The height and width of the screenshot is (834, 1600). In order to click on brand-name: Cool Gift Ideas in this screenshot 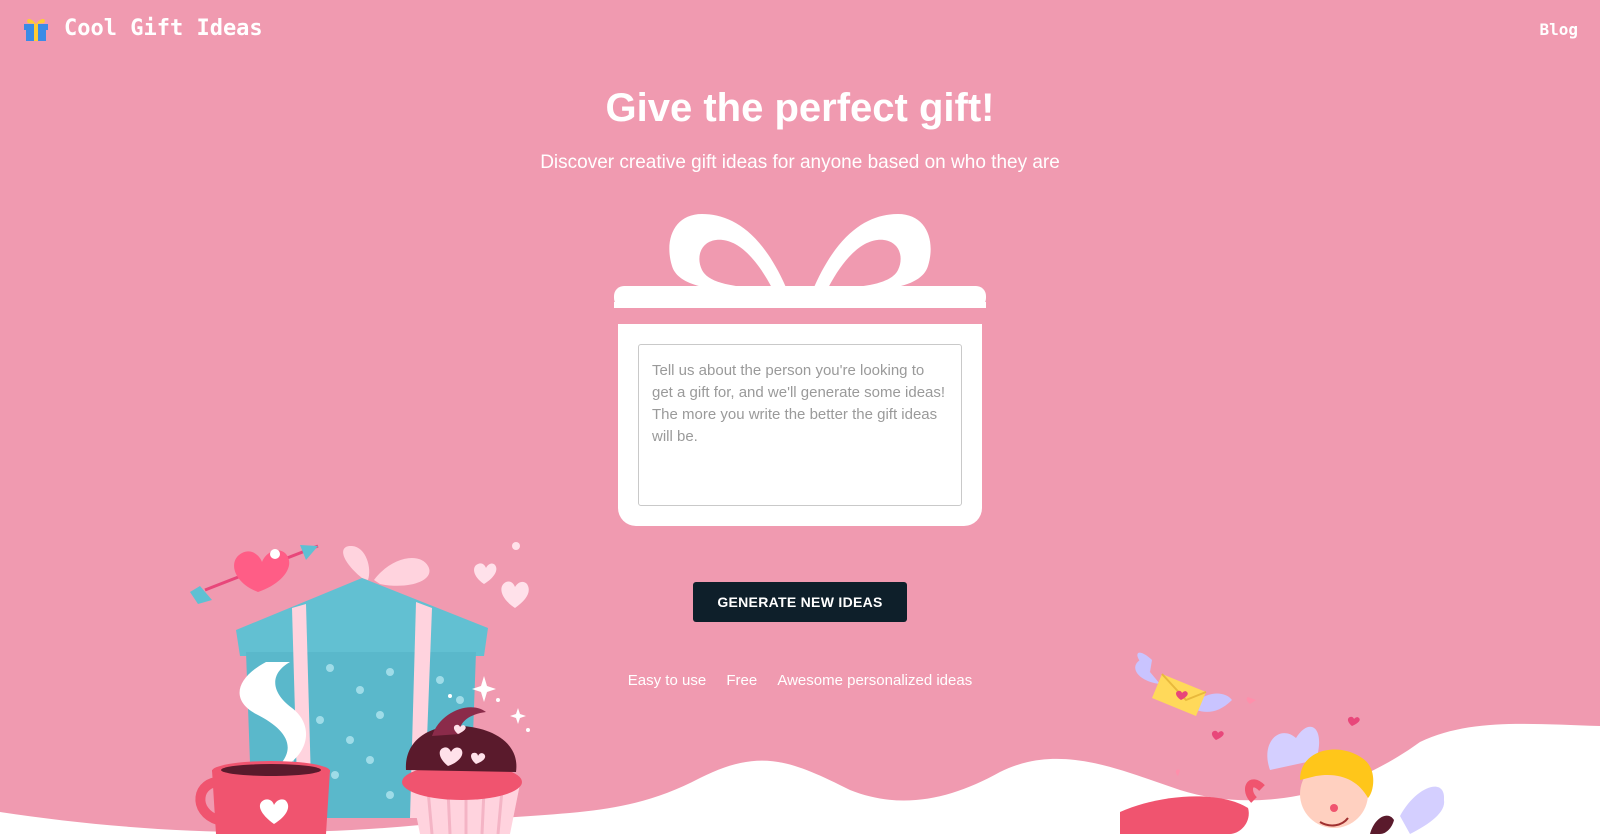, I will do `click(163, 28)`.